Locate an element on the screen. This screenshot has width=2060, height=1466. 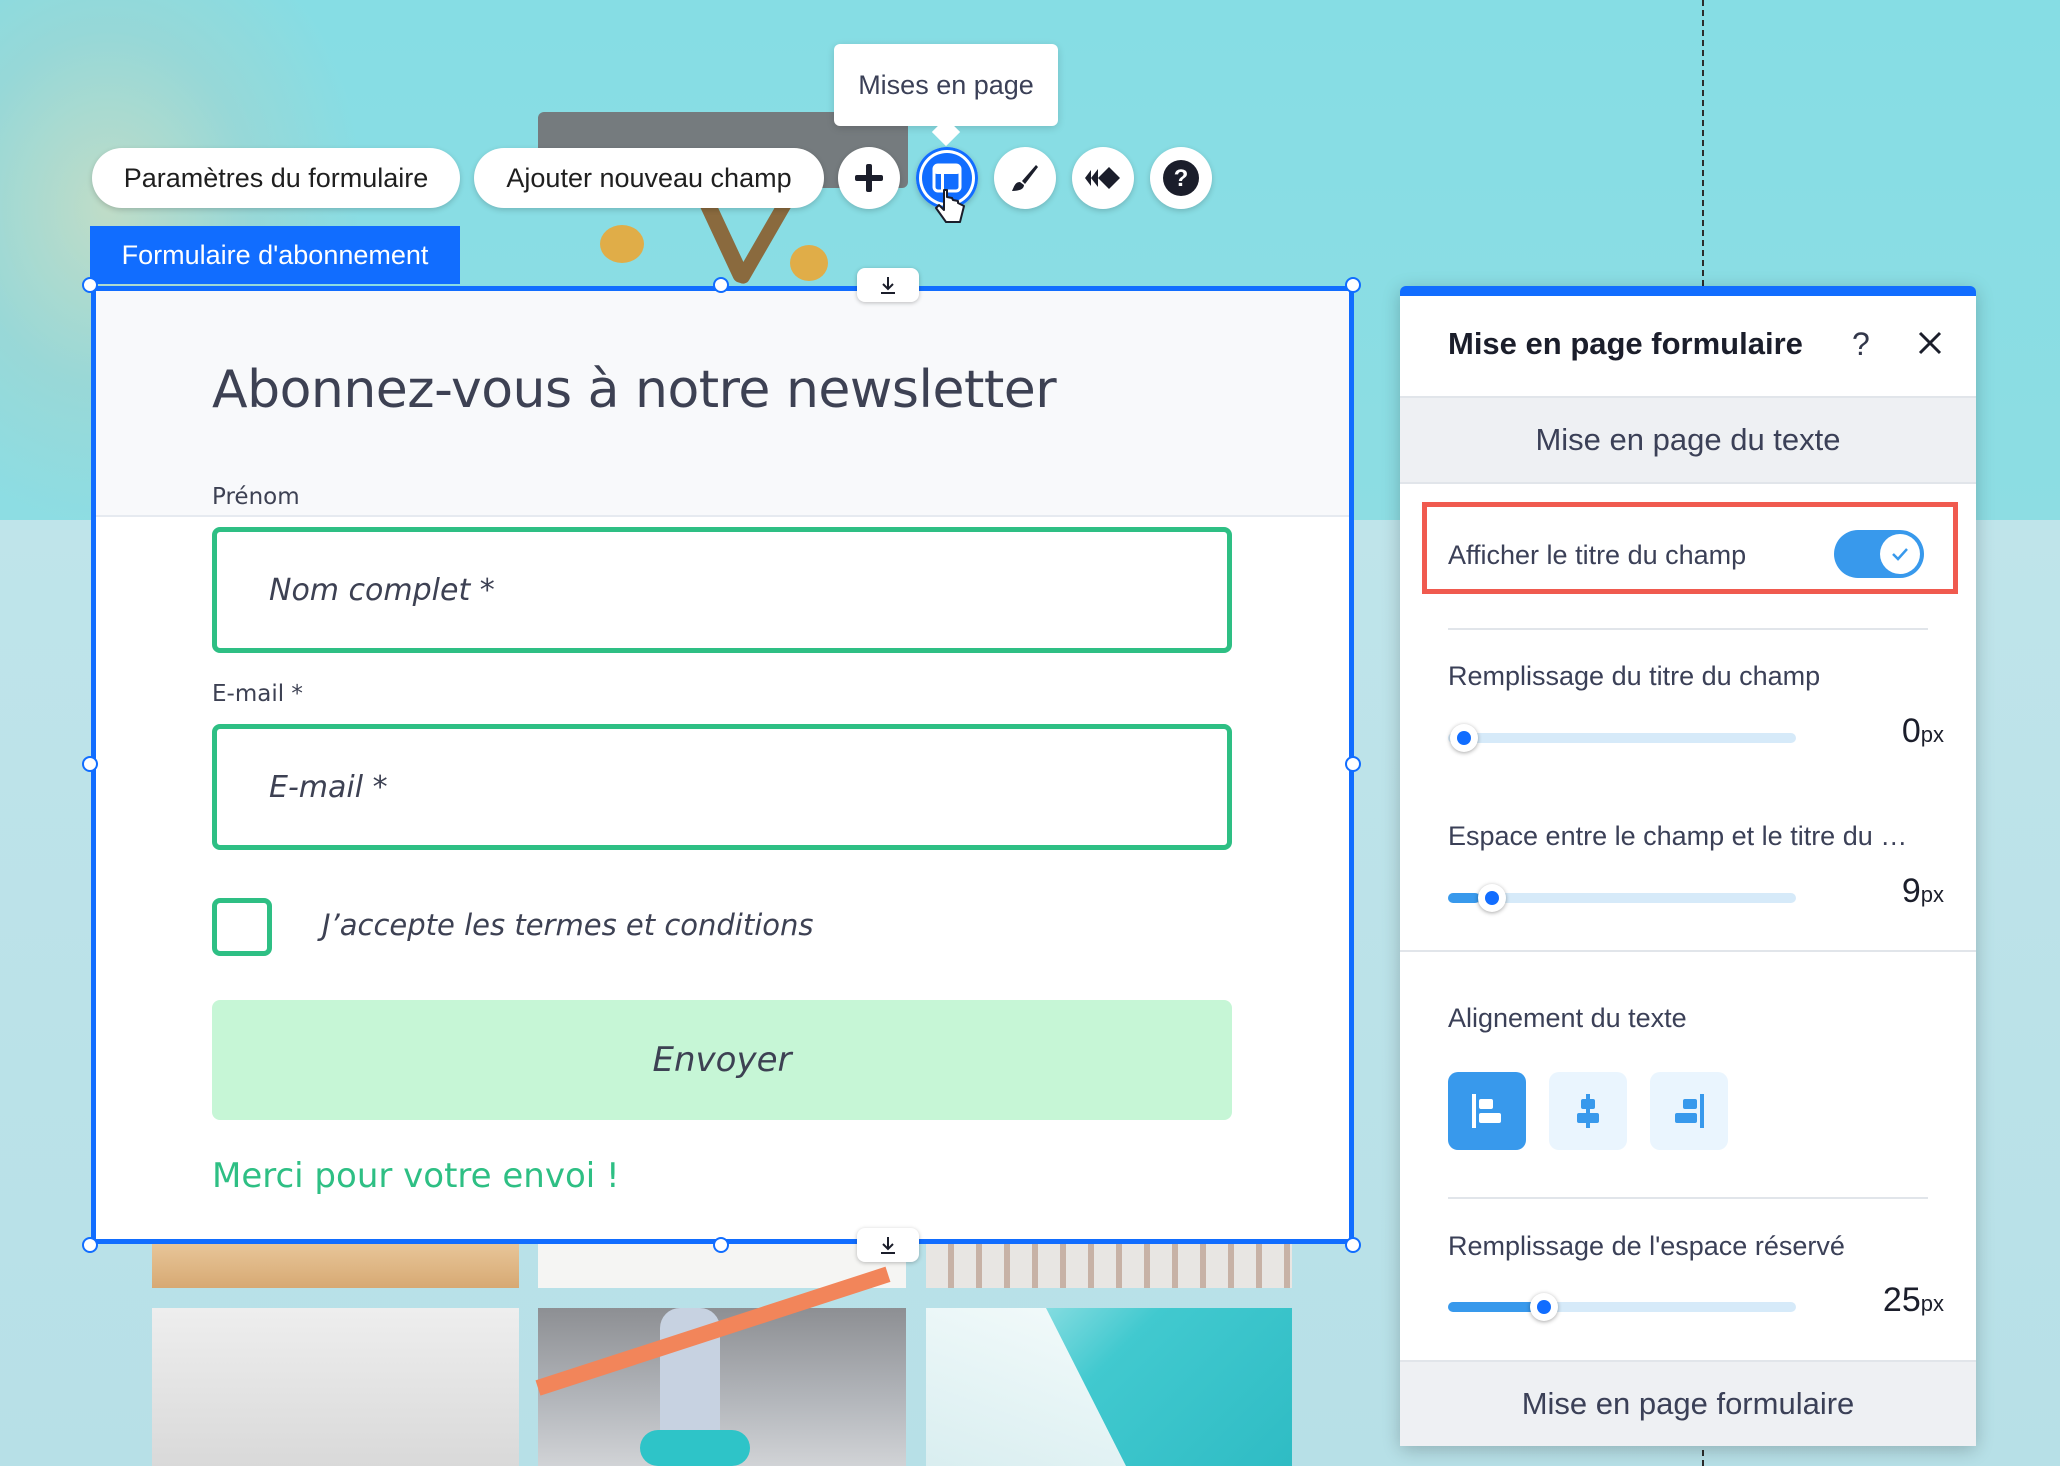
panel-title: Mise en page formulaire is located at coordinates (1625, 343).